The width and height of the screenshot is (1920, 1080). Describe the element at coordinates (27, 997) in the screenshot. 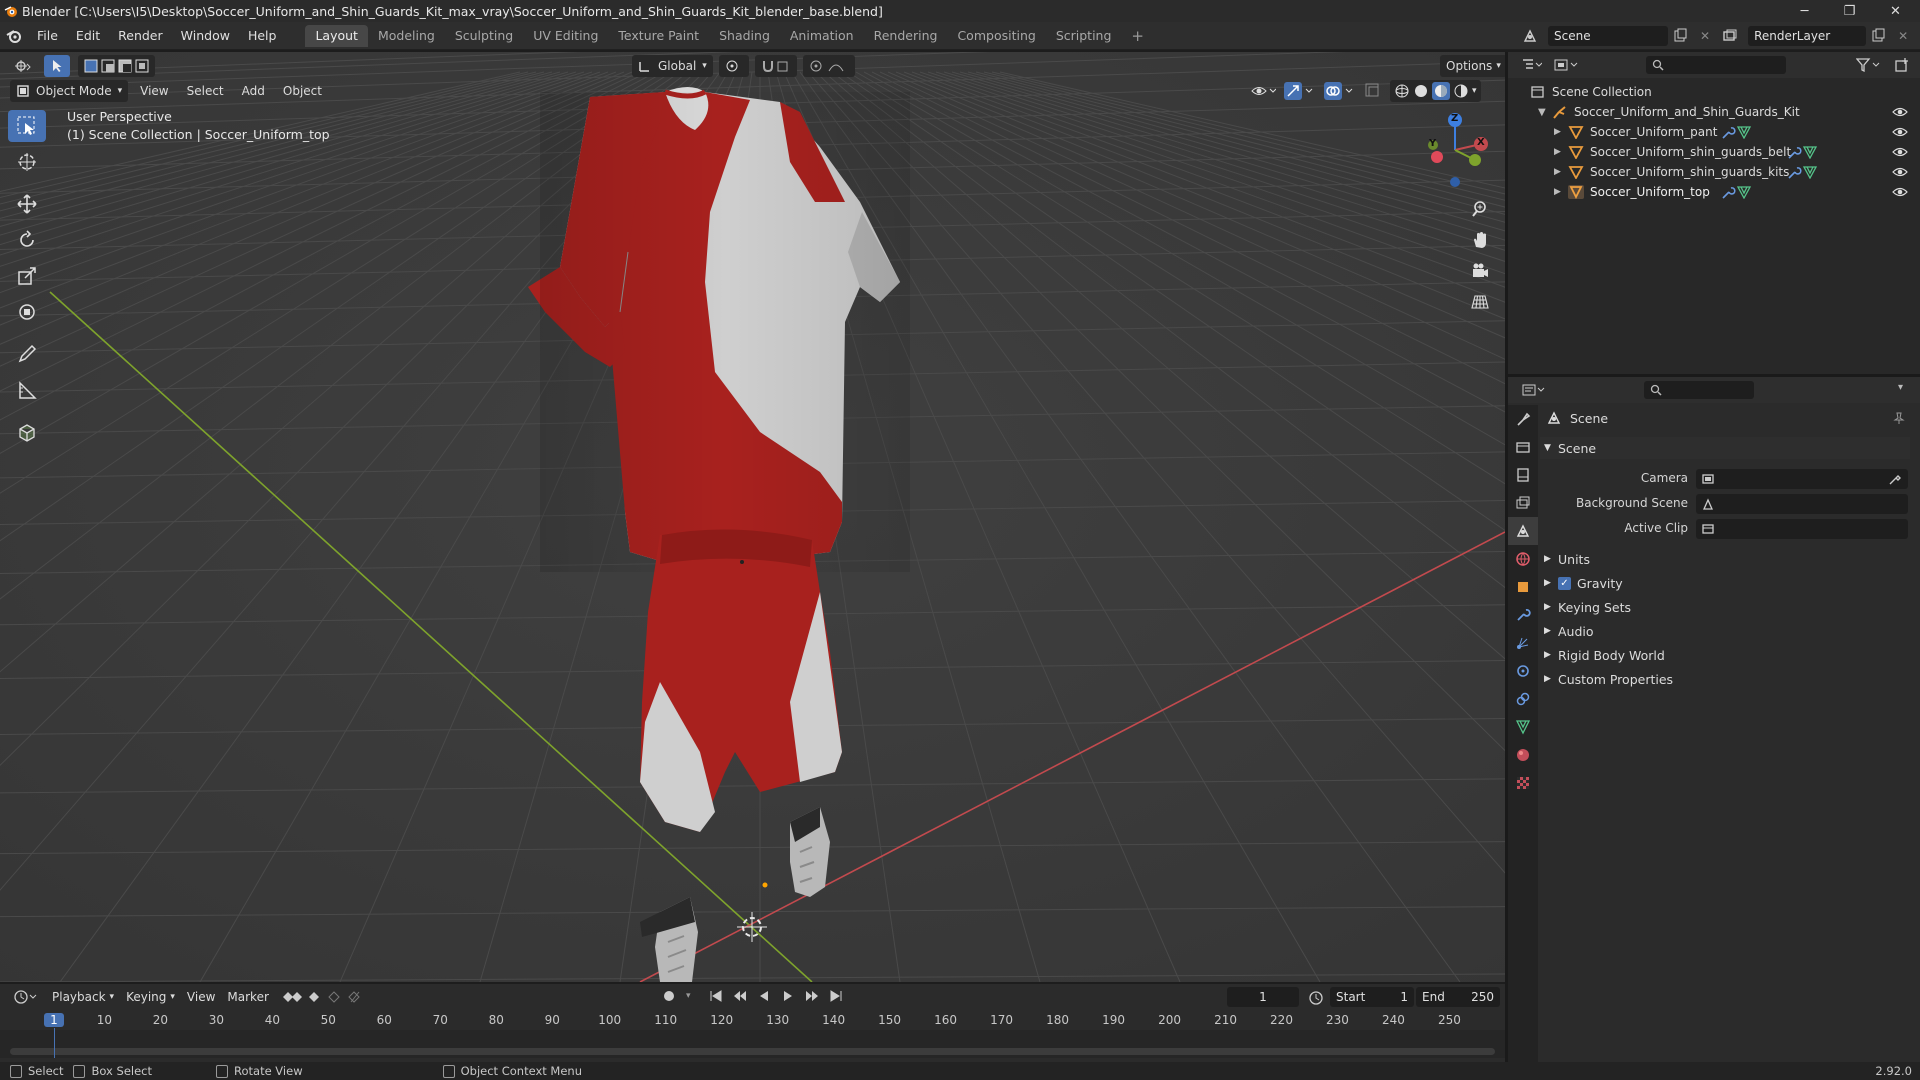

I see `timeline-editor-type-button` at that location.